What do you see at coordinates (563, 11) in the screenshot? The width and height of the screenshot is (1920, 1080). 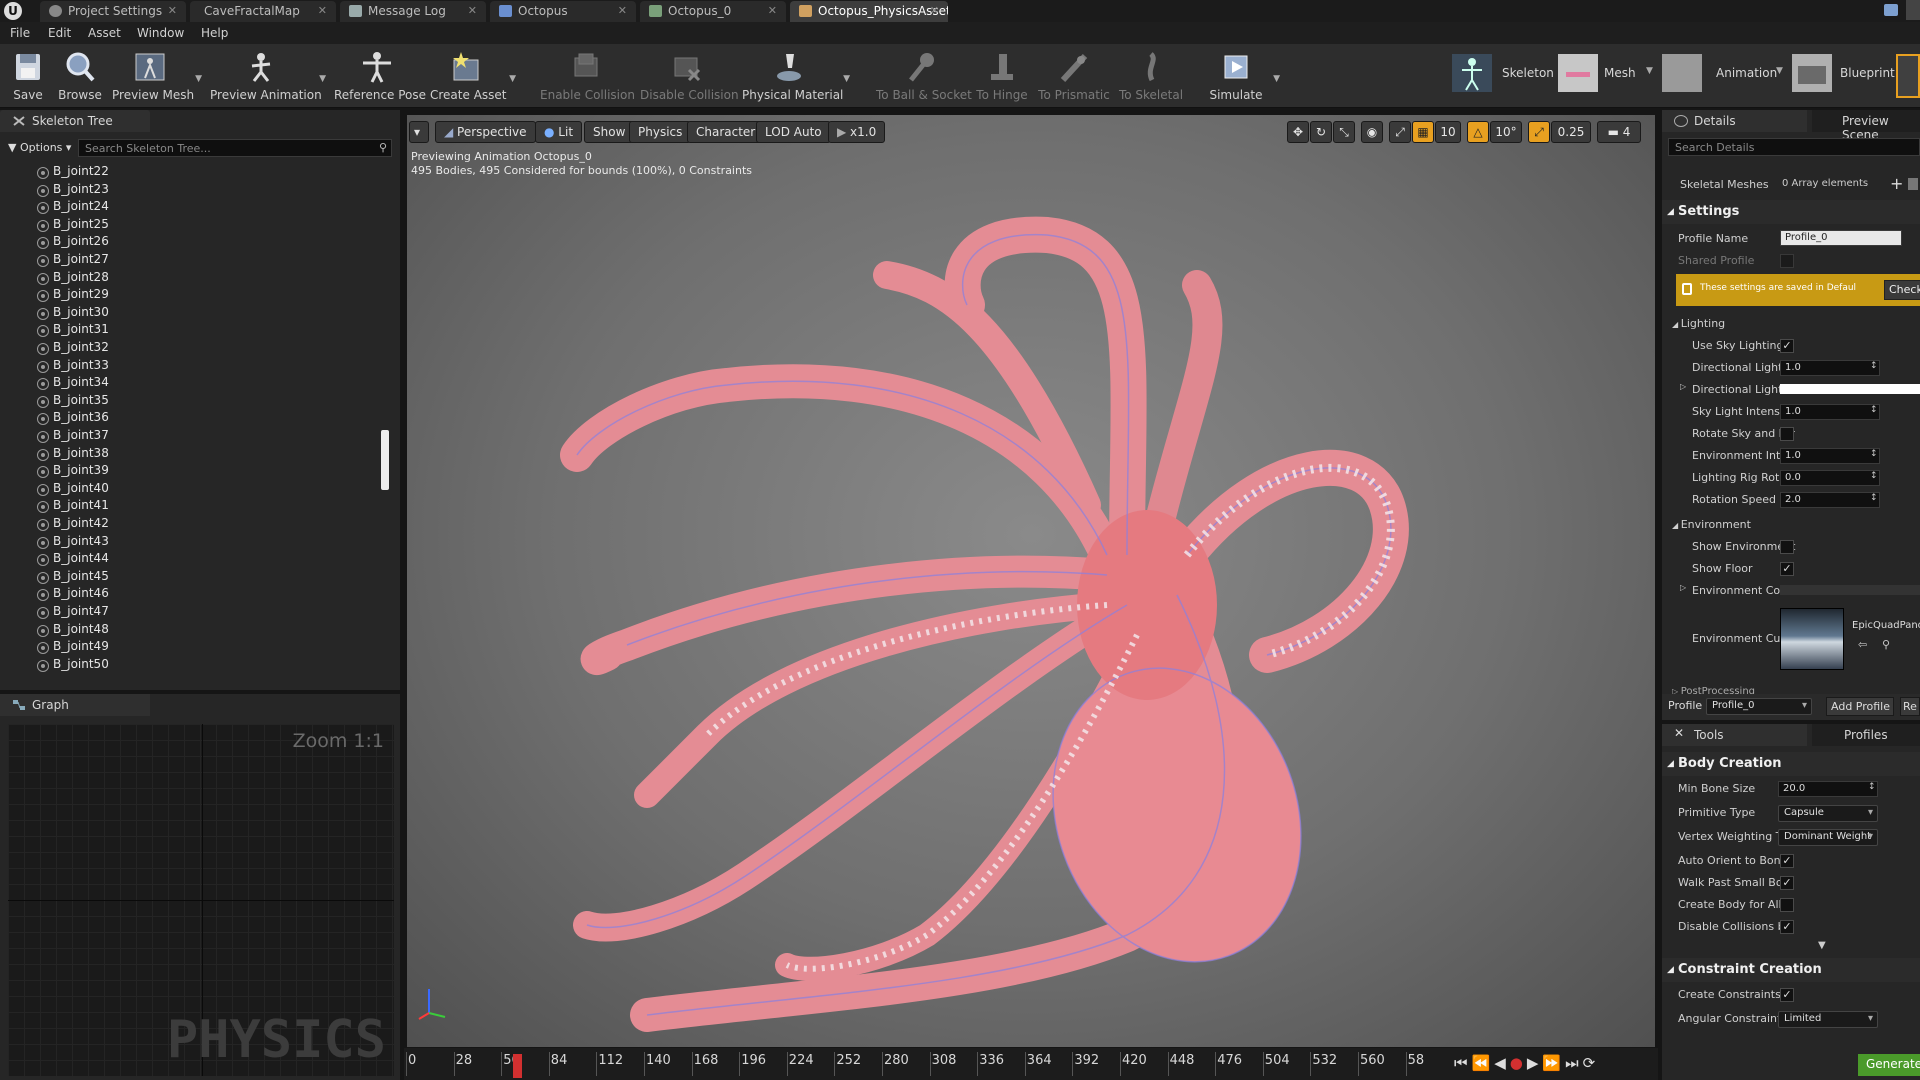 I see `tab-octopus: Octopus ✕` at bounding box center [563, 11].